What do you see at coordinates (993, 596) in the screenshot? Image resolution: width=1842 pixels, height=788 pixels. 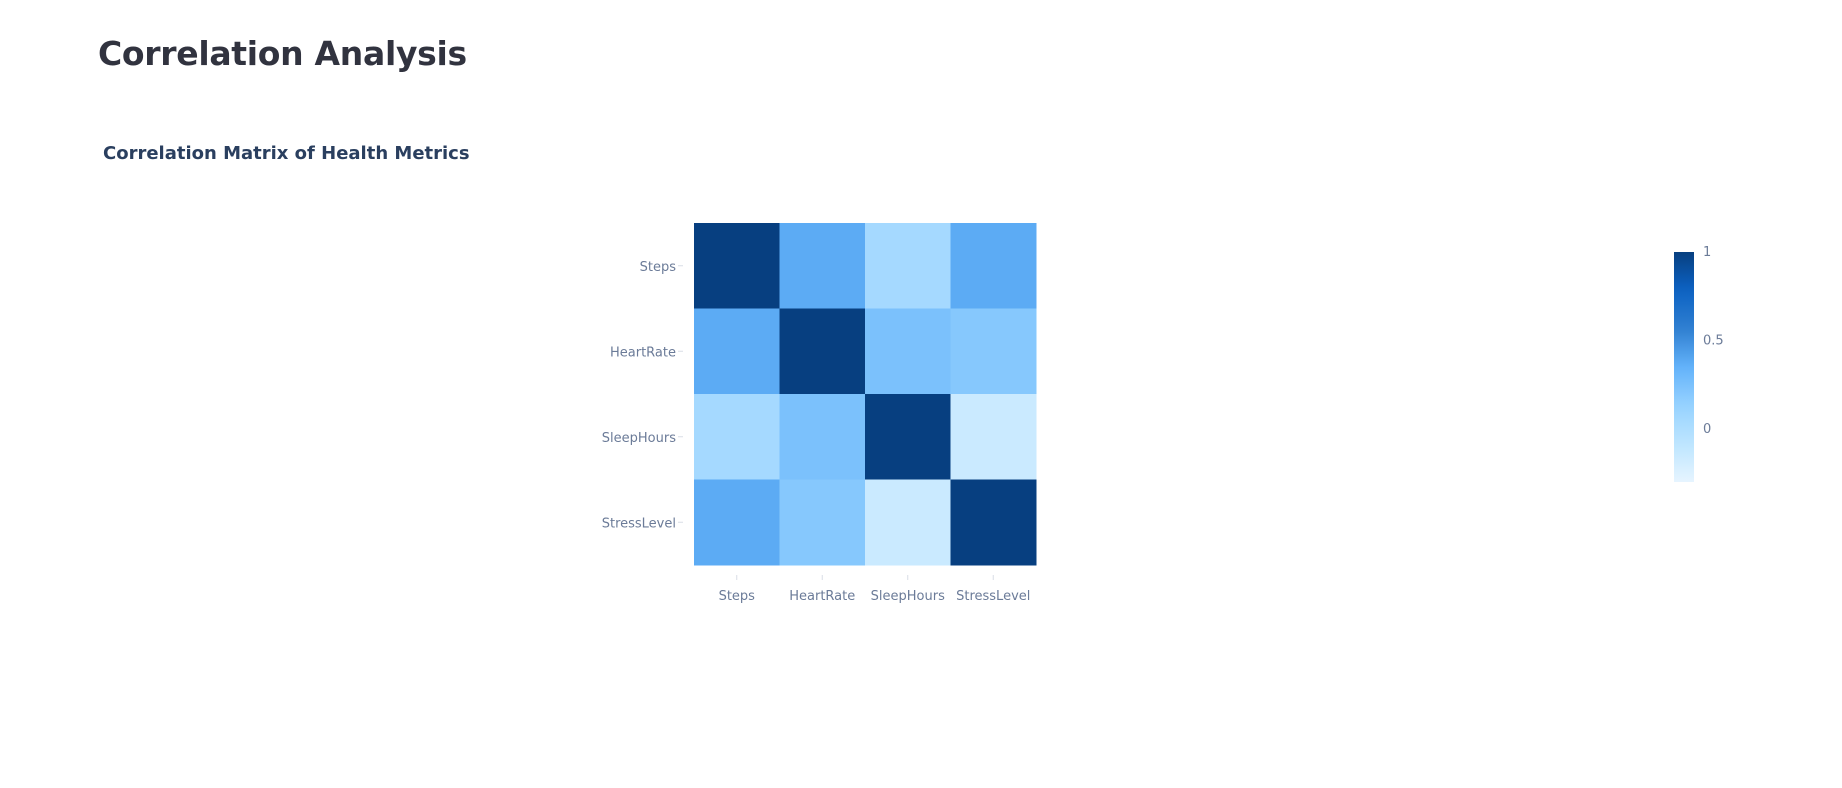 I see `x-tick-label: StressLevel` at bounding box center [993, 596].